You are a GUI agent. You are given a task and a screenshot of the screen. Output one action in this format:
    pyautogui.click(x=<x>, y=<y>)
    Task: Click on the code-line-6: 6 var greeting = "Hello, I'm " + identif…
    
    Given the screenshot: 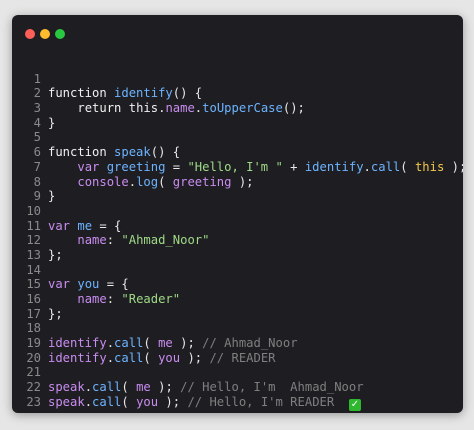 What is the action you would take?
    pyautogui.click(x=237, y=152)
    